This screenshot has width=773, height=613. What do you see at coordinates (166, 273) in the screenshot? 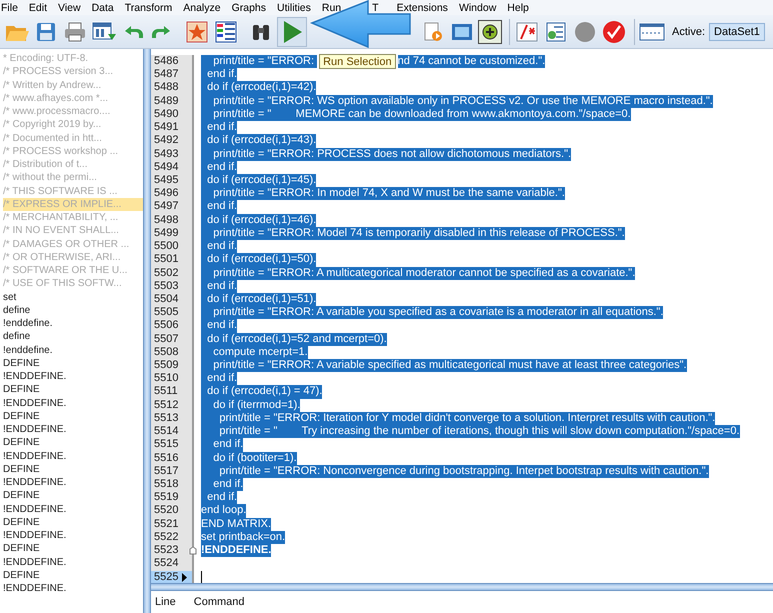
I see `line-number: 5502` at bounding box center [166, 273].